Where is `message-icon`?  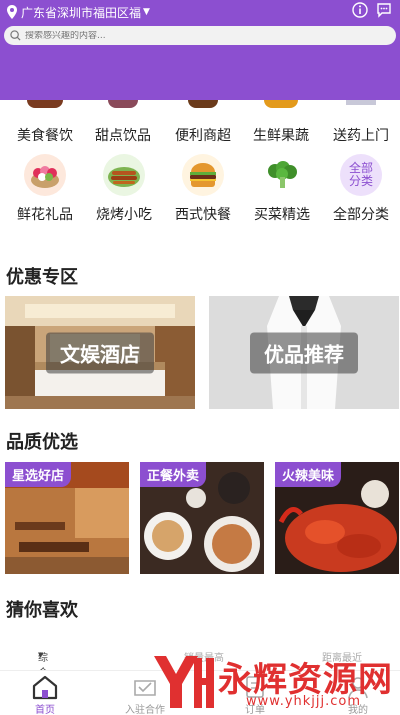 message-icon is located at coordinates (384, 10).